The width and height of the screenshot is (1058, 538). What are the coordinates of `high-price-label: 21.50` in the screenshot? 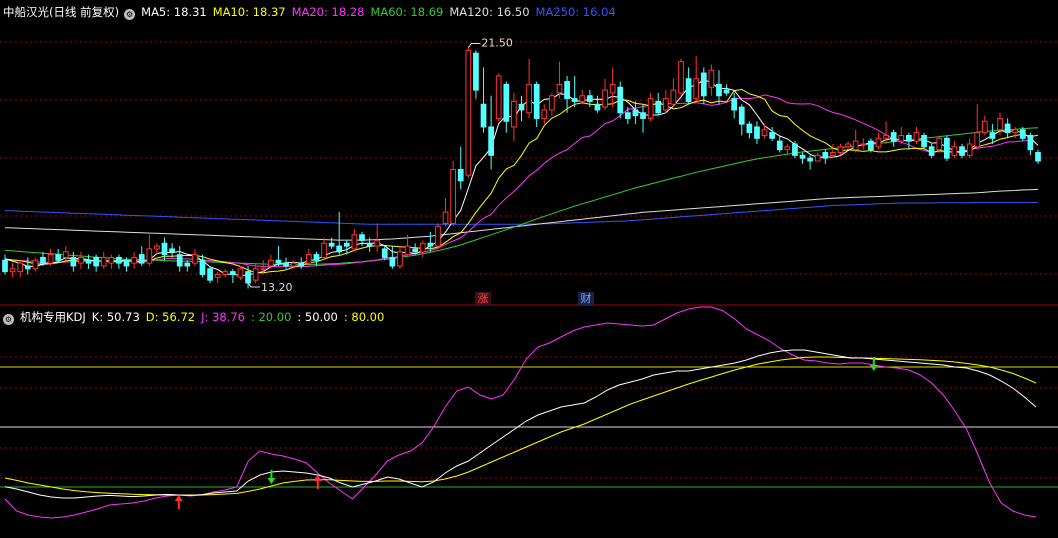 It's located at (497, 43).